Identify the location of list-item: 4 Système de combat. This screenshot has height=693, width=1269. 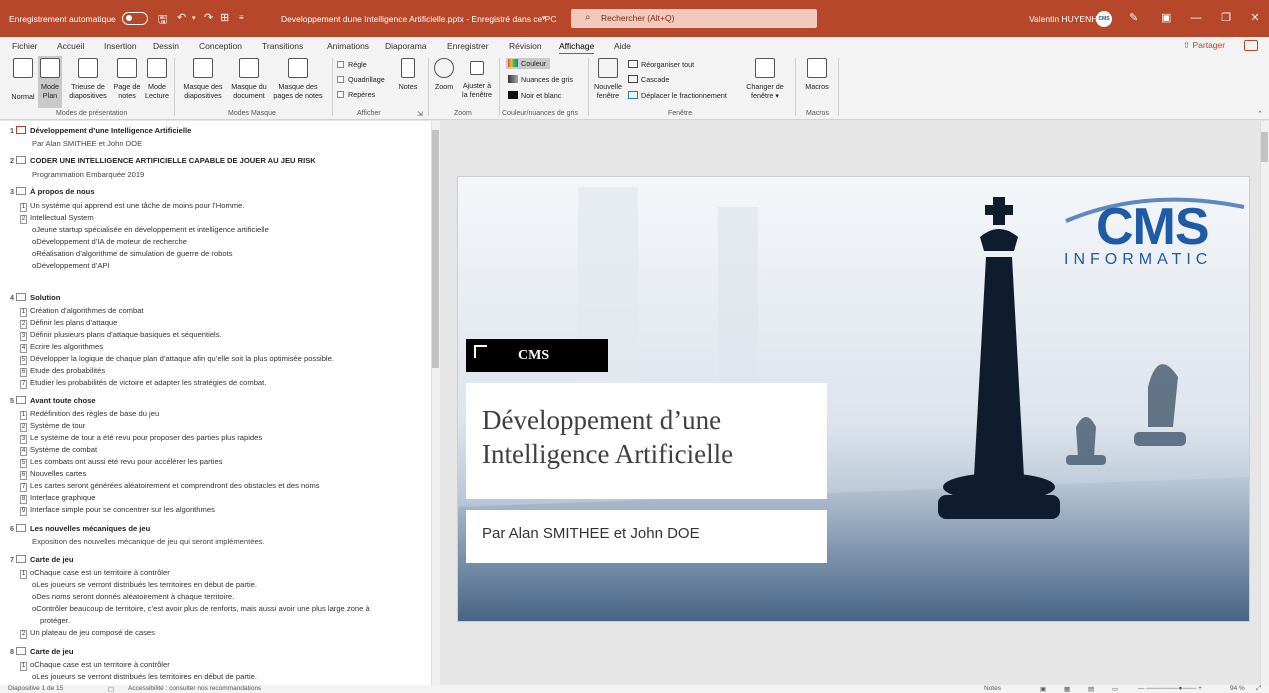
(58, 450).